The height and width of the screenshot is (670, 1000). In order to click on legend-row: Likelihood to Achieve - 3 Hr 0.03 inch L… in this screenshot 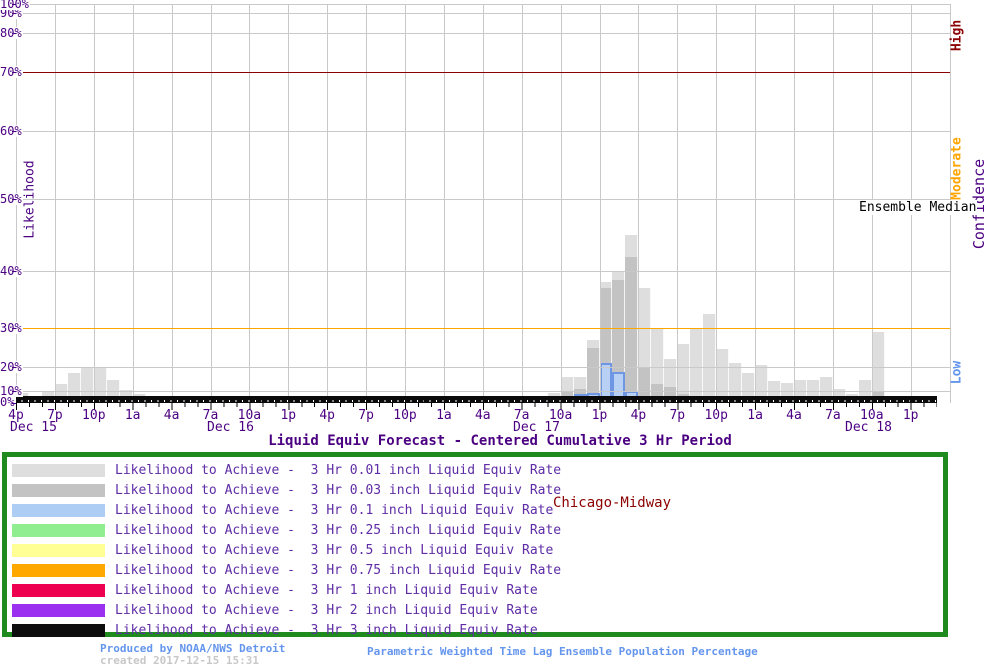, I will do `click(477, 490)`.